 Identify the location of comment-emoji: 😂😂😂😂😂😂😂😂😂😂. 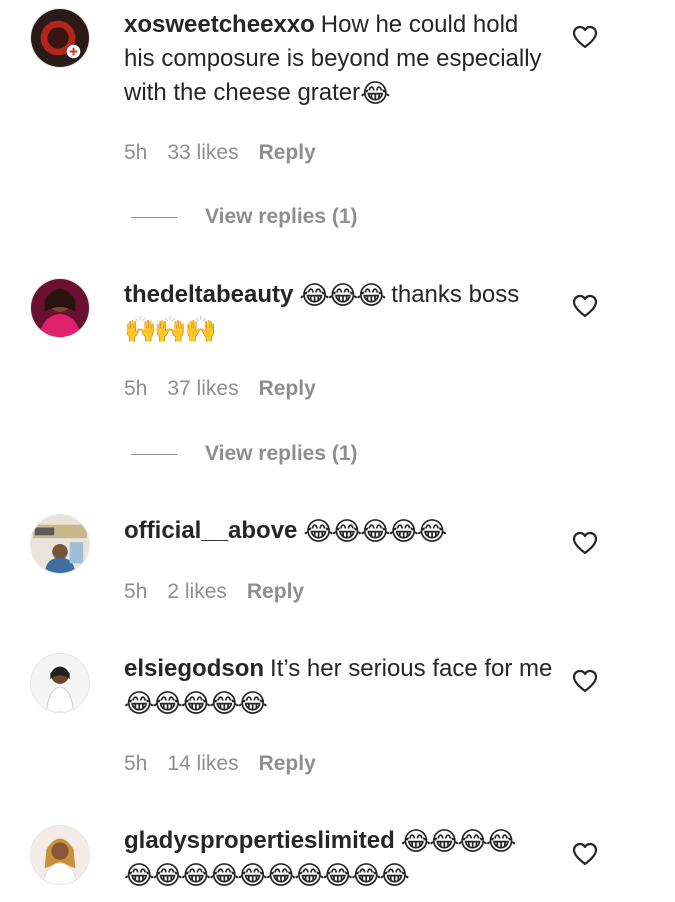
(267, 876).